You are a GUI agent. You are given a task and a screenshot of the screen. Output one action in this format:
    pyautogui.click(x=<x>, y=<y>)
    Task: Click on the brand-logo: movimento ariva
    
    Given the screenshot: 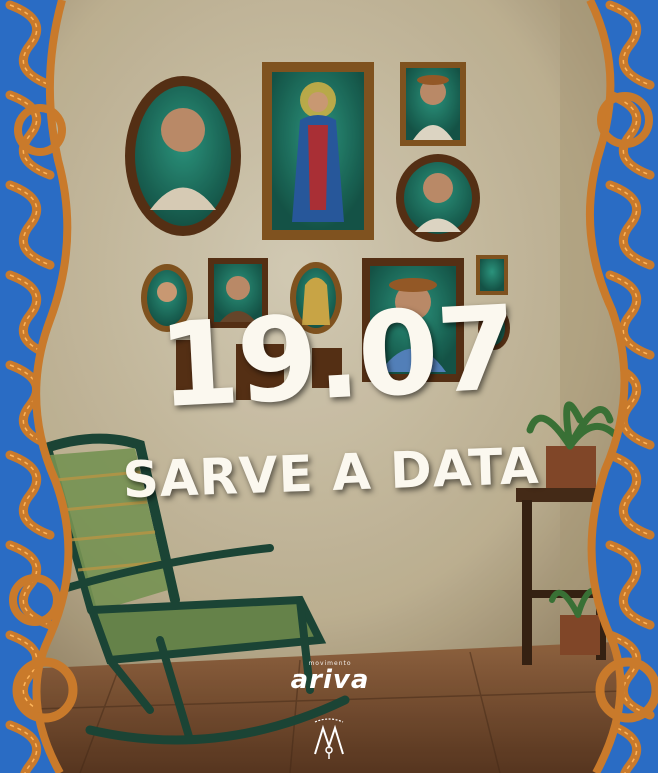 What is the action you would take?
    pyautogui.click(x=330, y=676)
    